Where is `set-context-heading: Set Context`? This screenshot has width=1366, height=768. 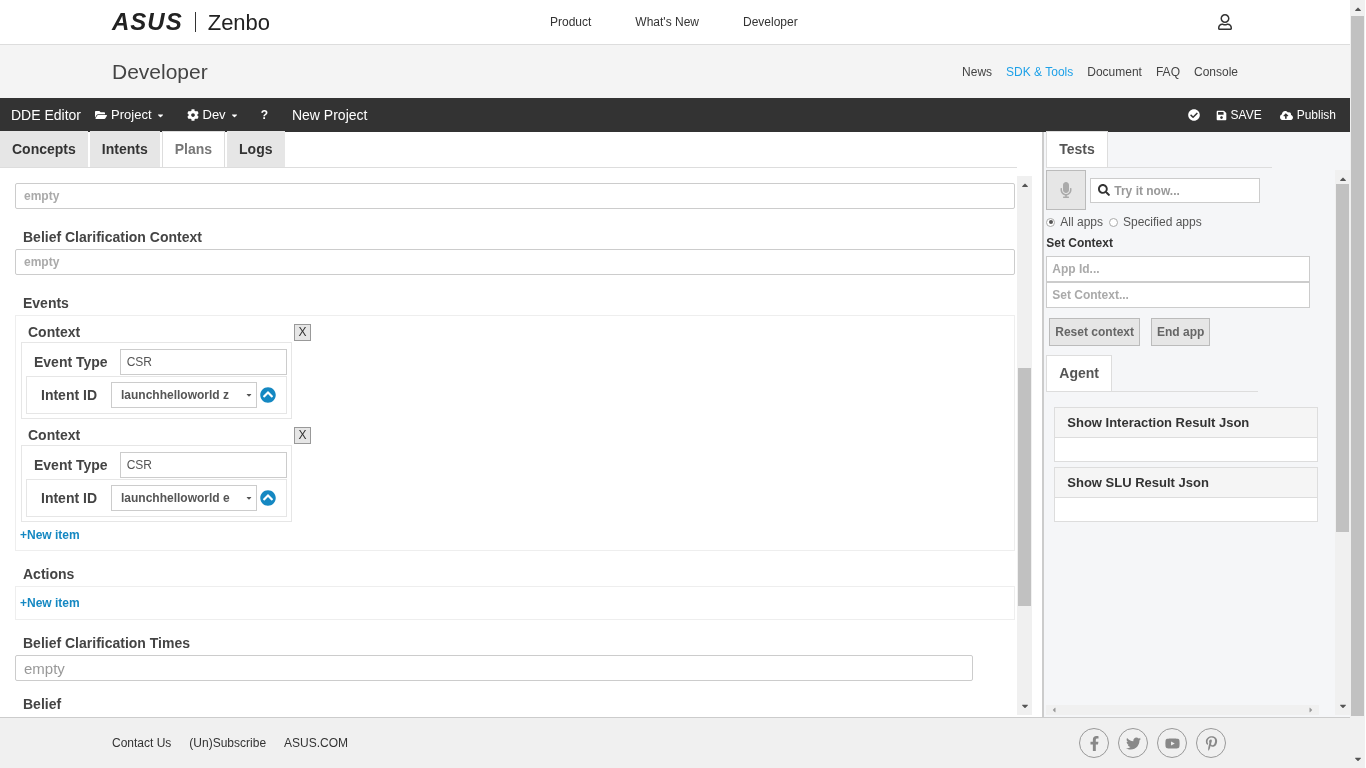
set-context-heading: Set Context is located at coordinates (1080, 243).